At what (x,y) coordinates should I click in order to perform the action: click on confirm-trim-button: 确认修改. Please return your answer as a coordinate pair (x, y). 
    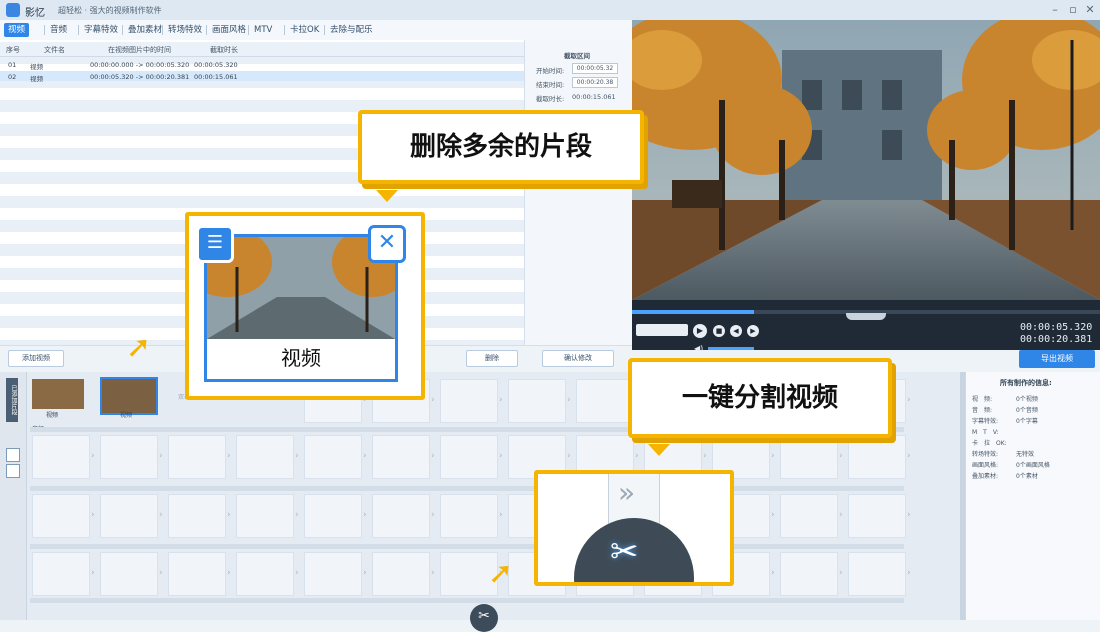
    Looking at the image, I should click on (578, 358).